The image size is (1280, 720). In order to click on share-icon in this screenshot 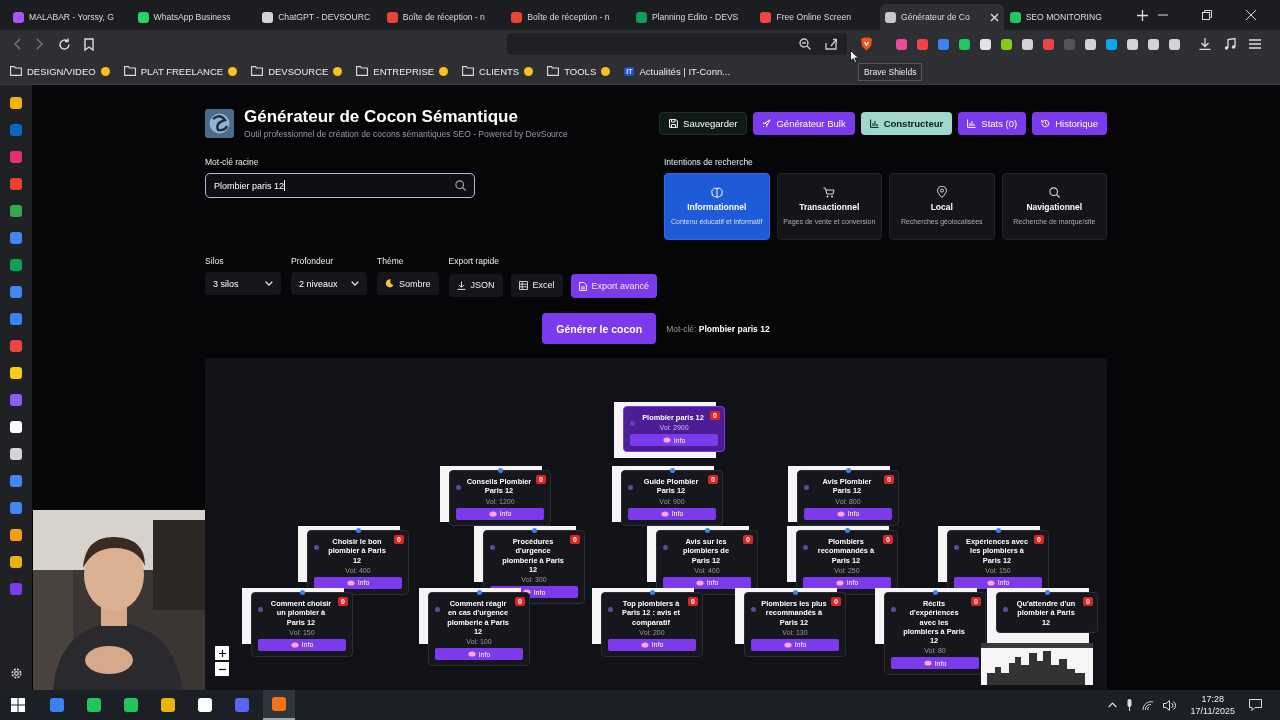, I will do `click(831, 44)`.